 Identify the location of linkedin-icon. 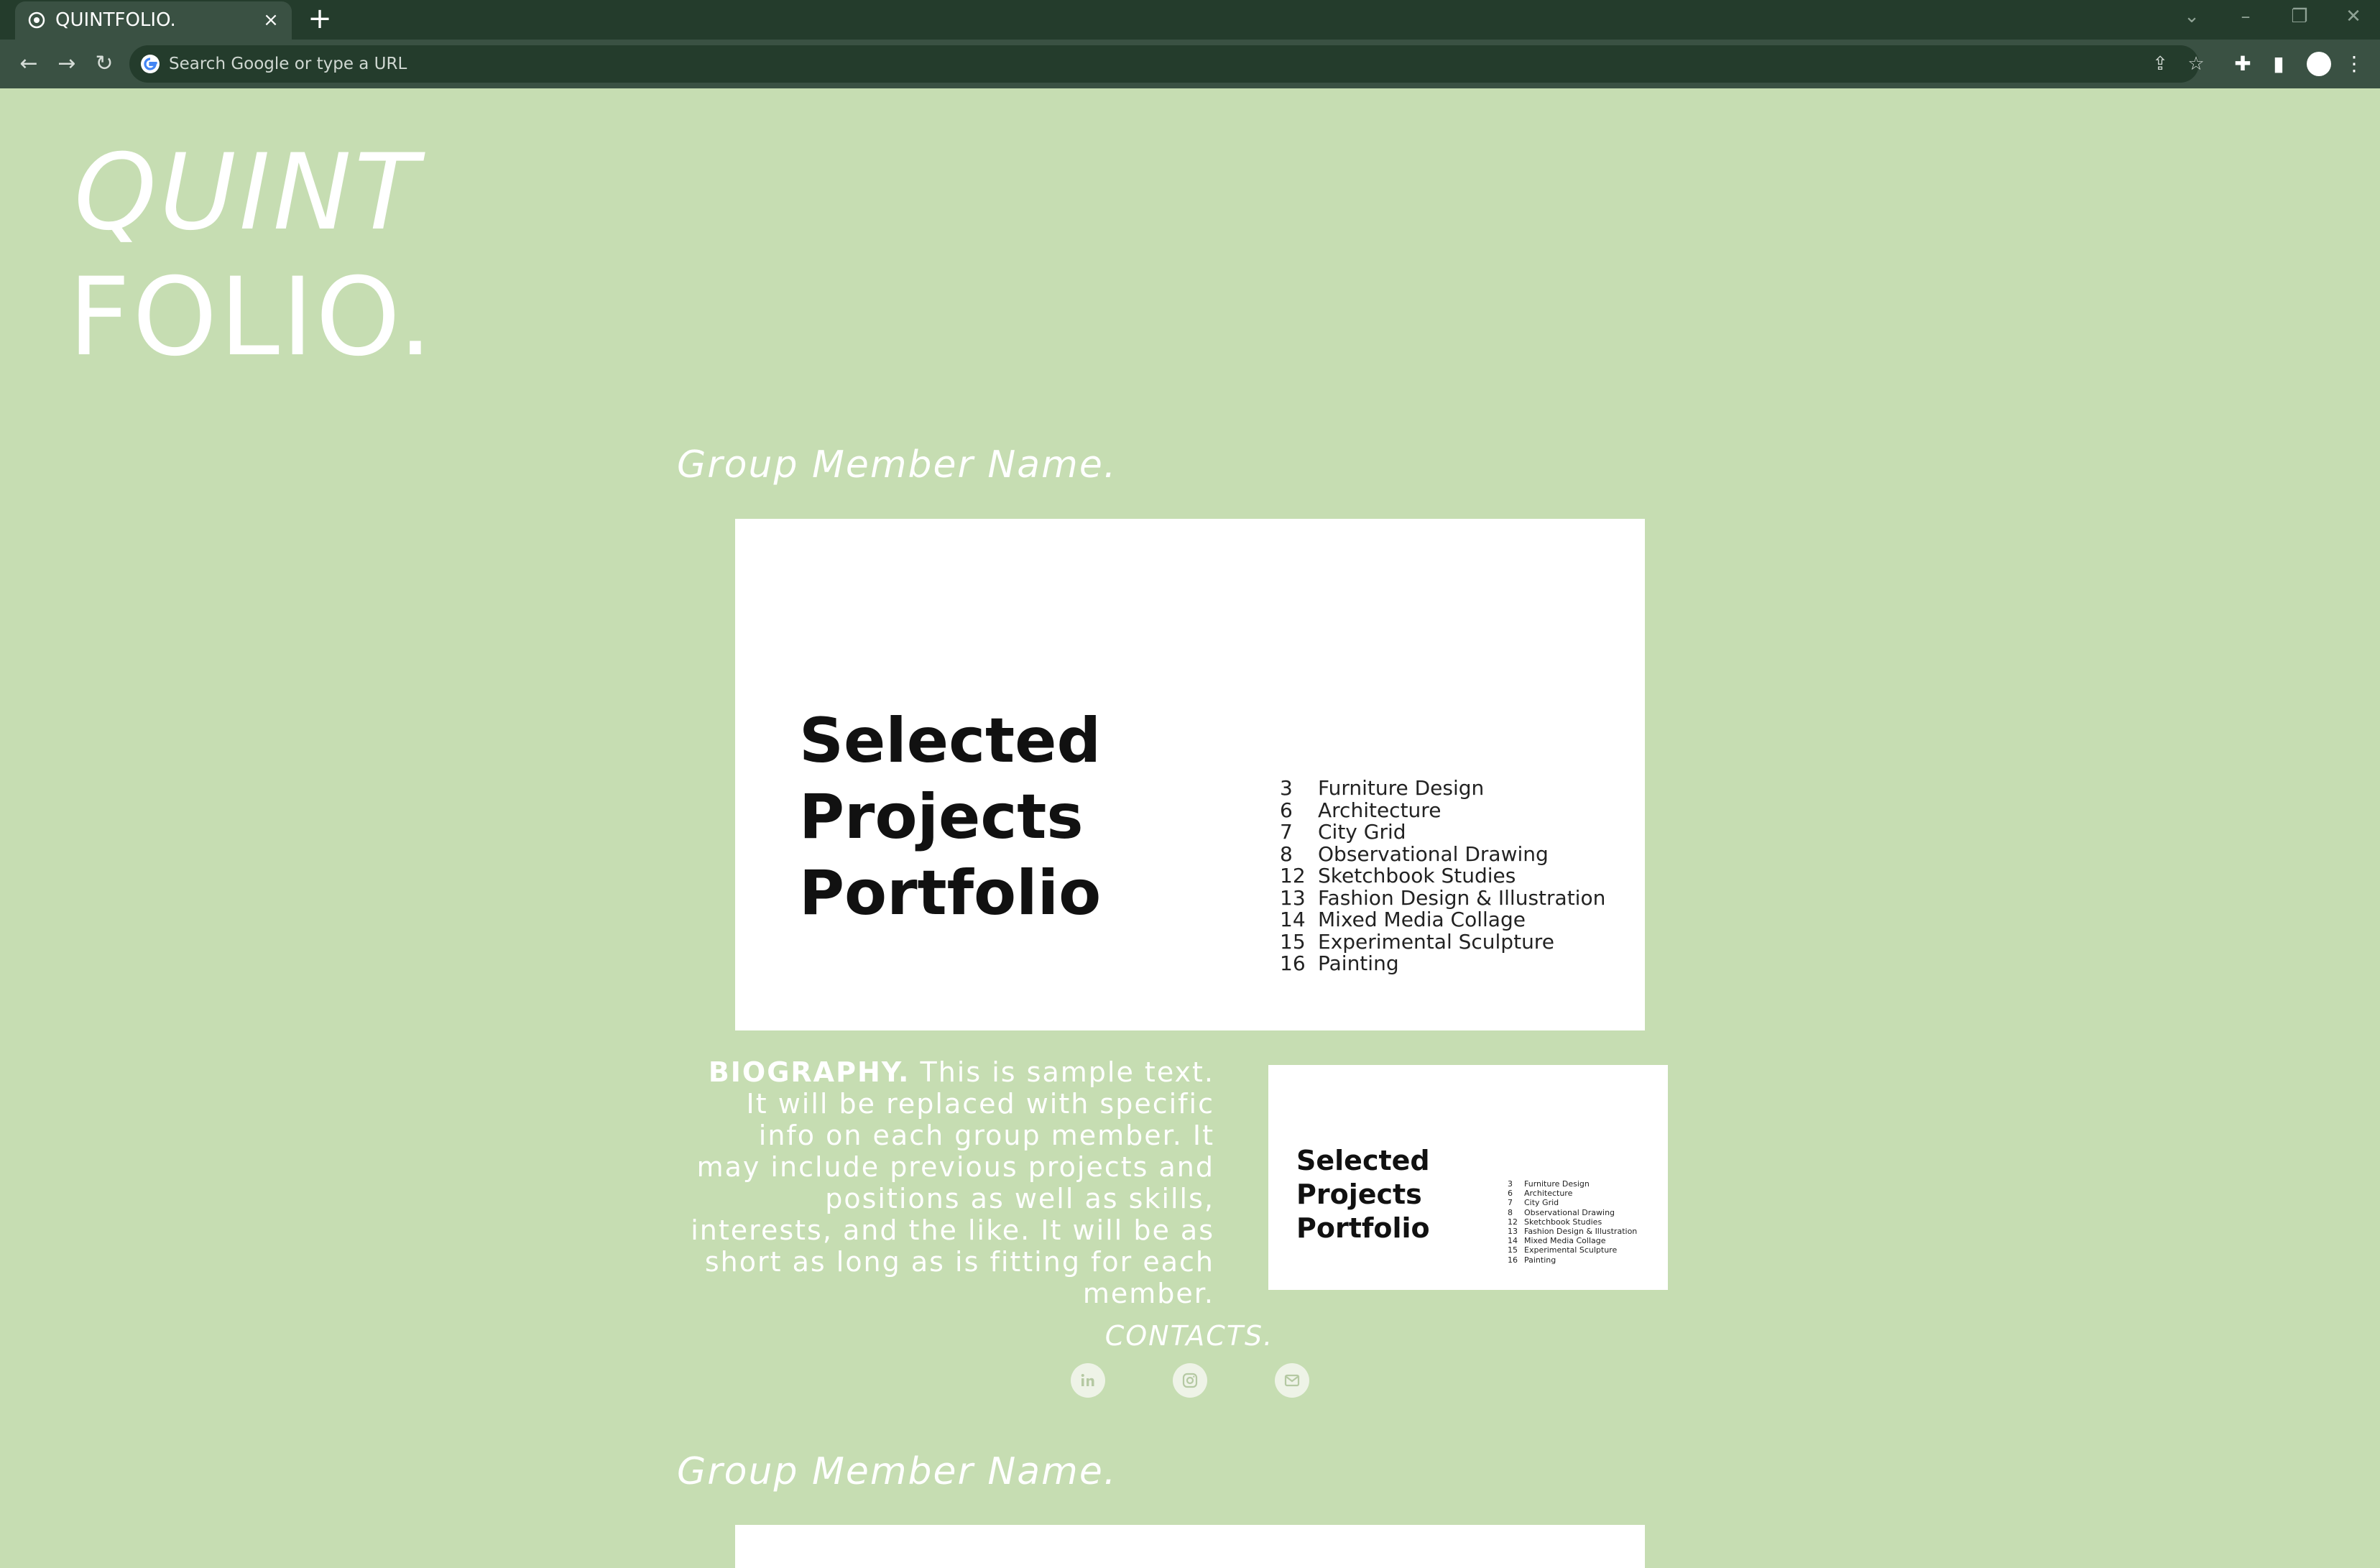
(1087, 1380).